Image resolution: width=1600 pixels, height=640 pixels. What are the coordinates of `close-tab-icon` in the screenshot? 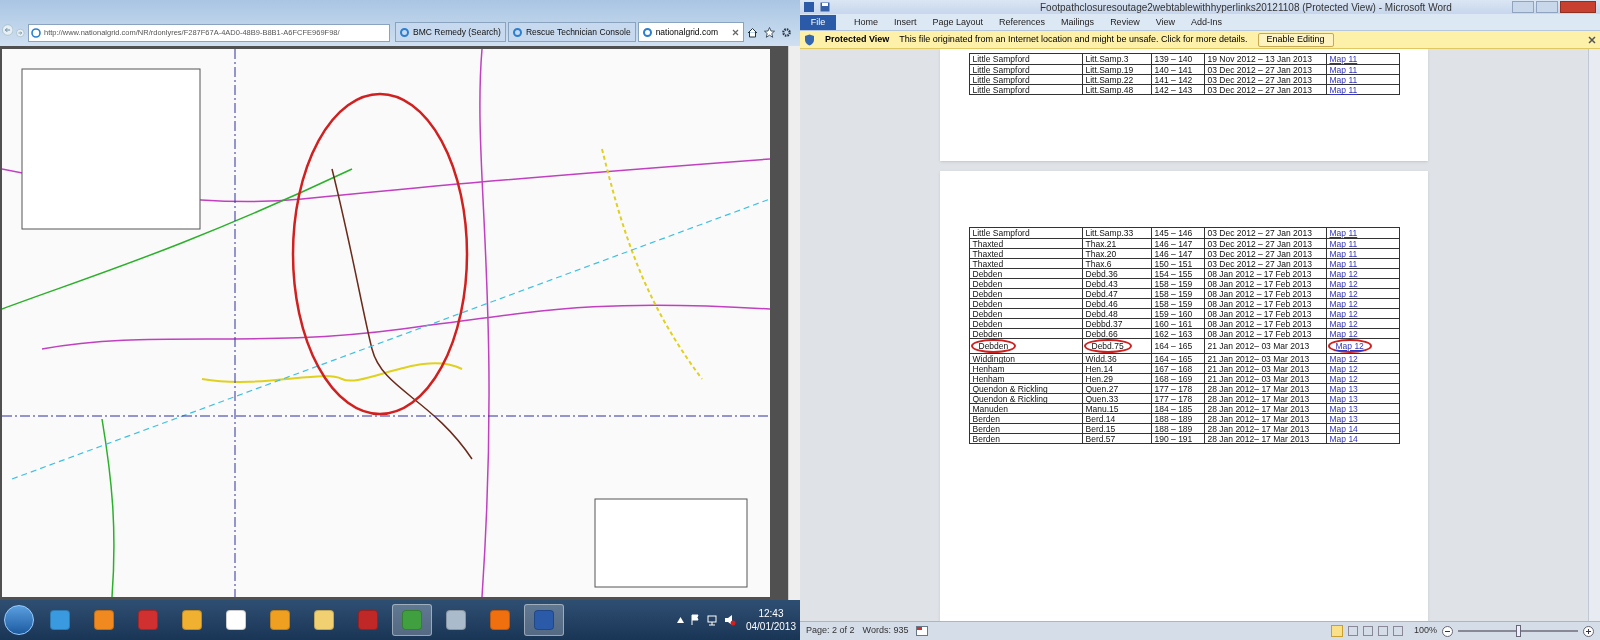 It's located at (735, 32).